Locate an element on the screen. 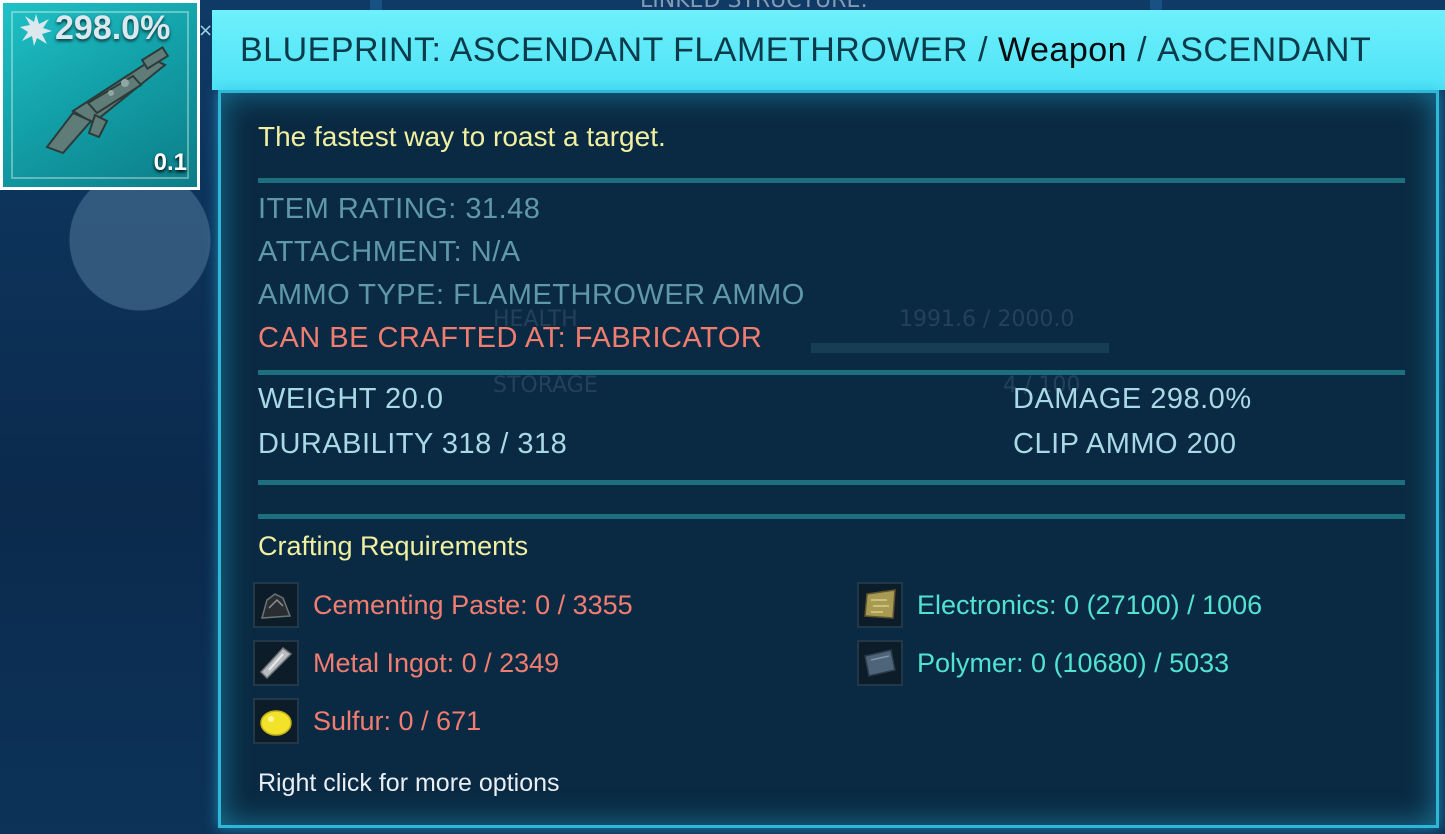 The width and height of the screenshot is (1445, 834). requirement-label: Cementing Paste: 0 / 3355 is located at coordinates (473, 604).